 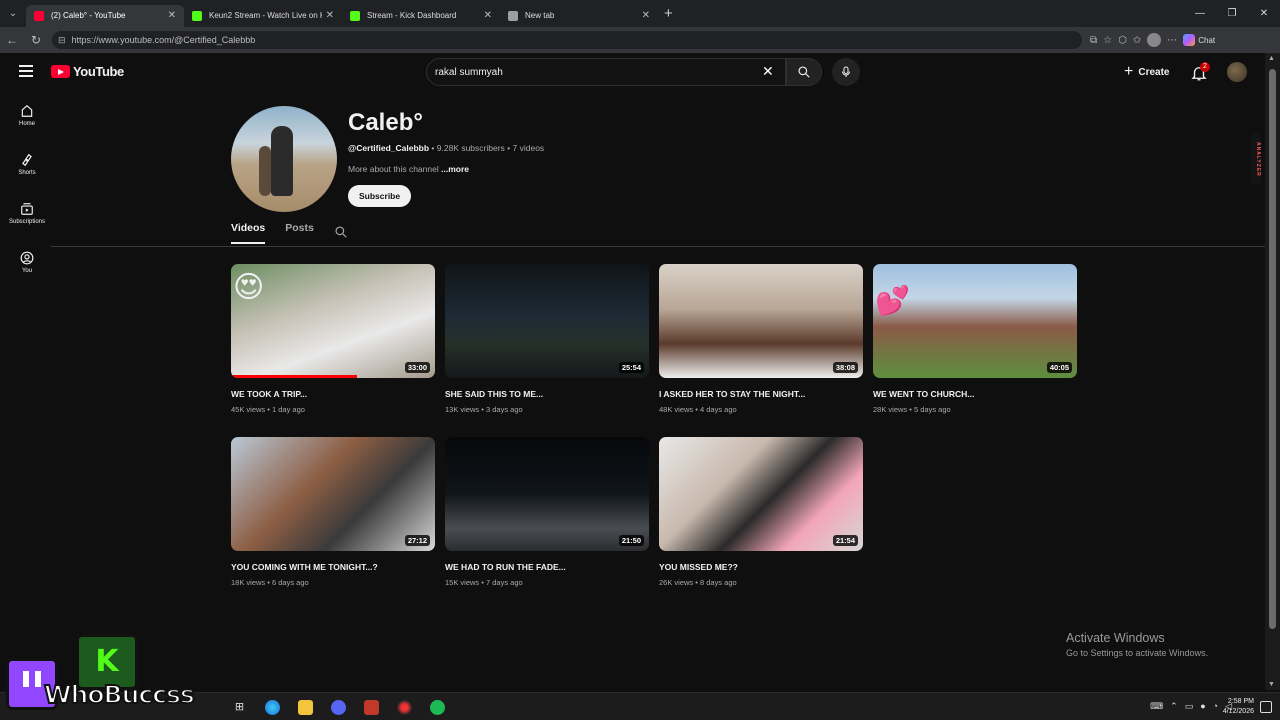 What do you see at coordinates (338, 707) in the screenshot?
I see `discord-icon` at bounding box center [338, 707].